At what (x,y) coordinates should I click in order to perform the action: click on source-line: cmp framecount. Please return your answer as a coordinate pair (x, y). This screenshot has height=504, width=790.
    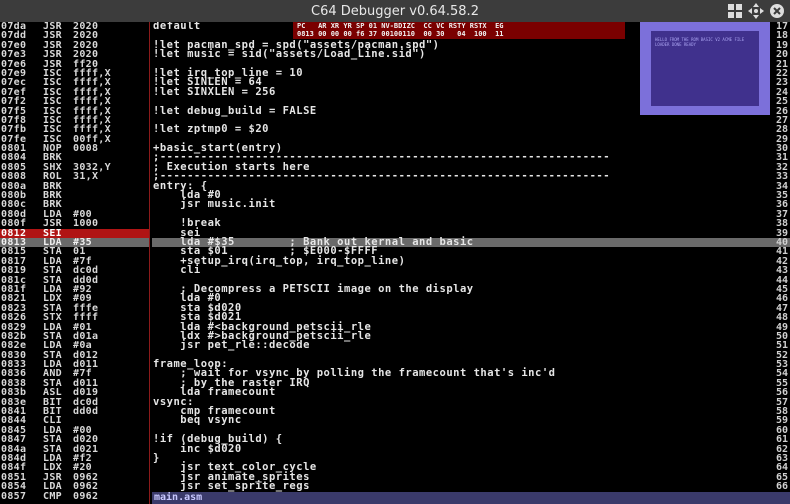
    Looking at the image, I should click on (460, 411).